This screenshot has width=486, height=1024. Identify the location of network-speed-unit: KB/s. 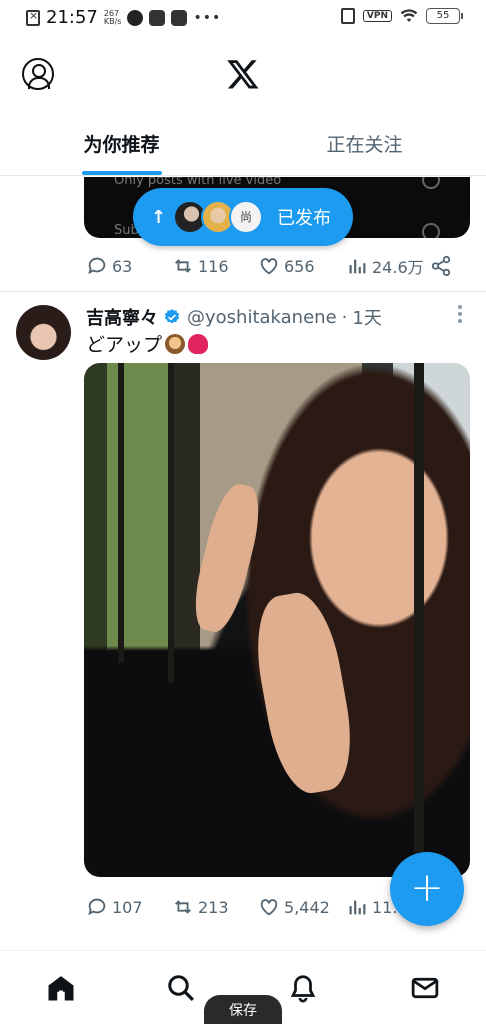
(112, 21).